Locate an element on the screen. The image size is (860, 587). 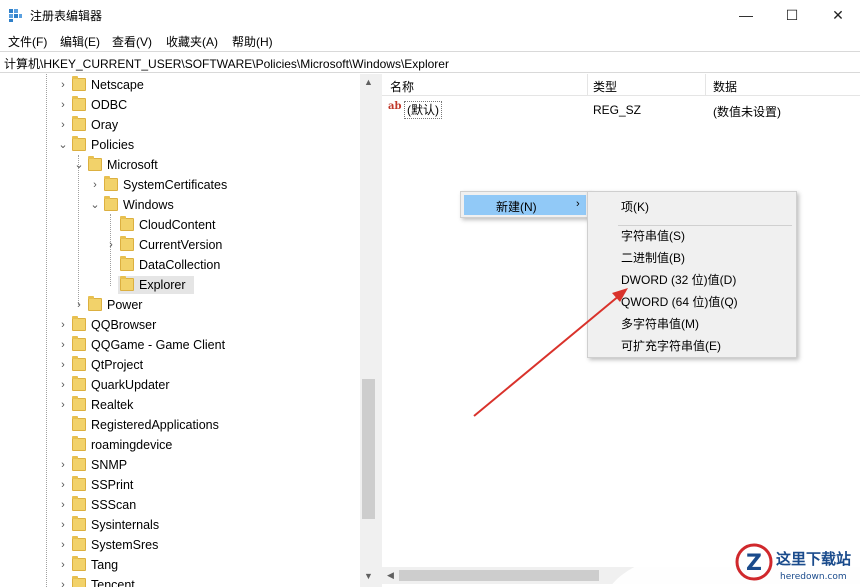
tree-item-label: QtProject is located at coordinates (117, 365).